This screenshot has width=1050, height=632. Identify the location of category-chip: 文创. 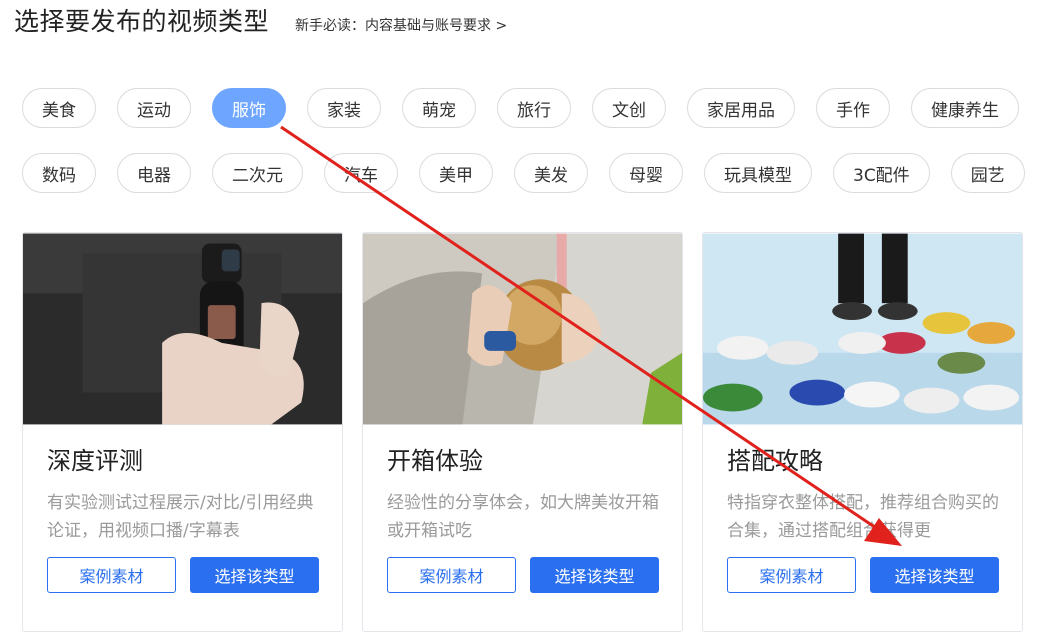
(629, 108).